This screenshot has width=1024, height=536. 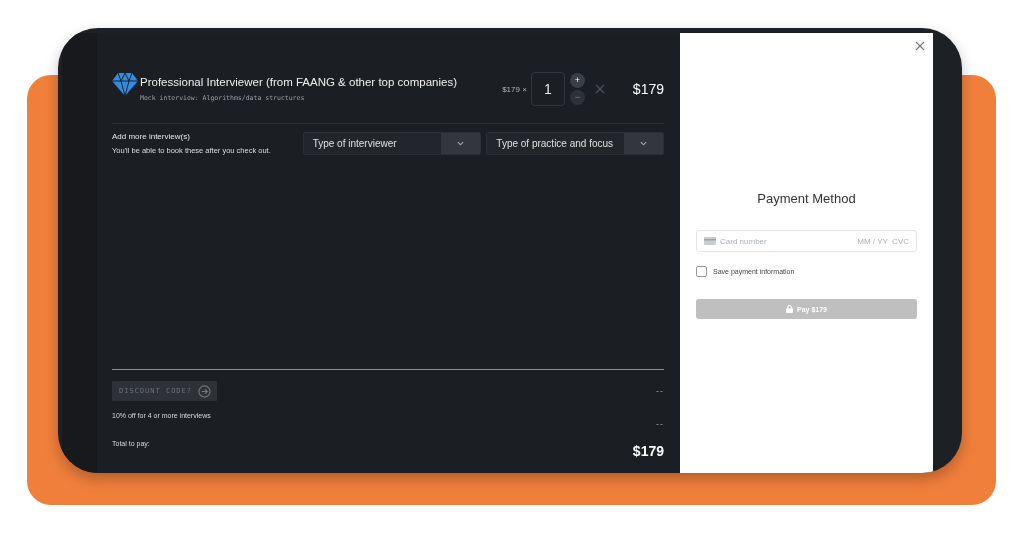 I want to click on dropdown: Type of practice and focus, so click(x=575, y=143).